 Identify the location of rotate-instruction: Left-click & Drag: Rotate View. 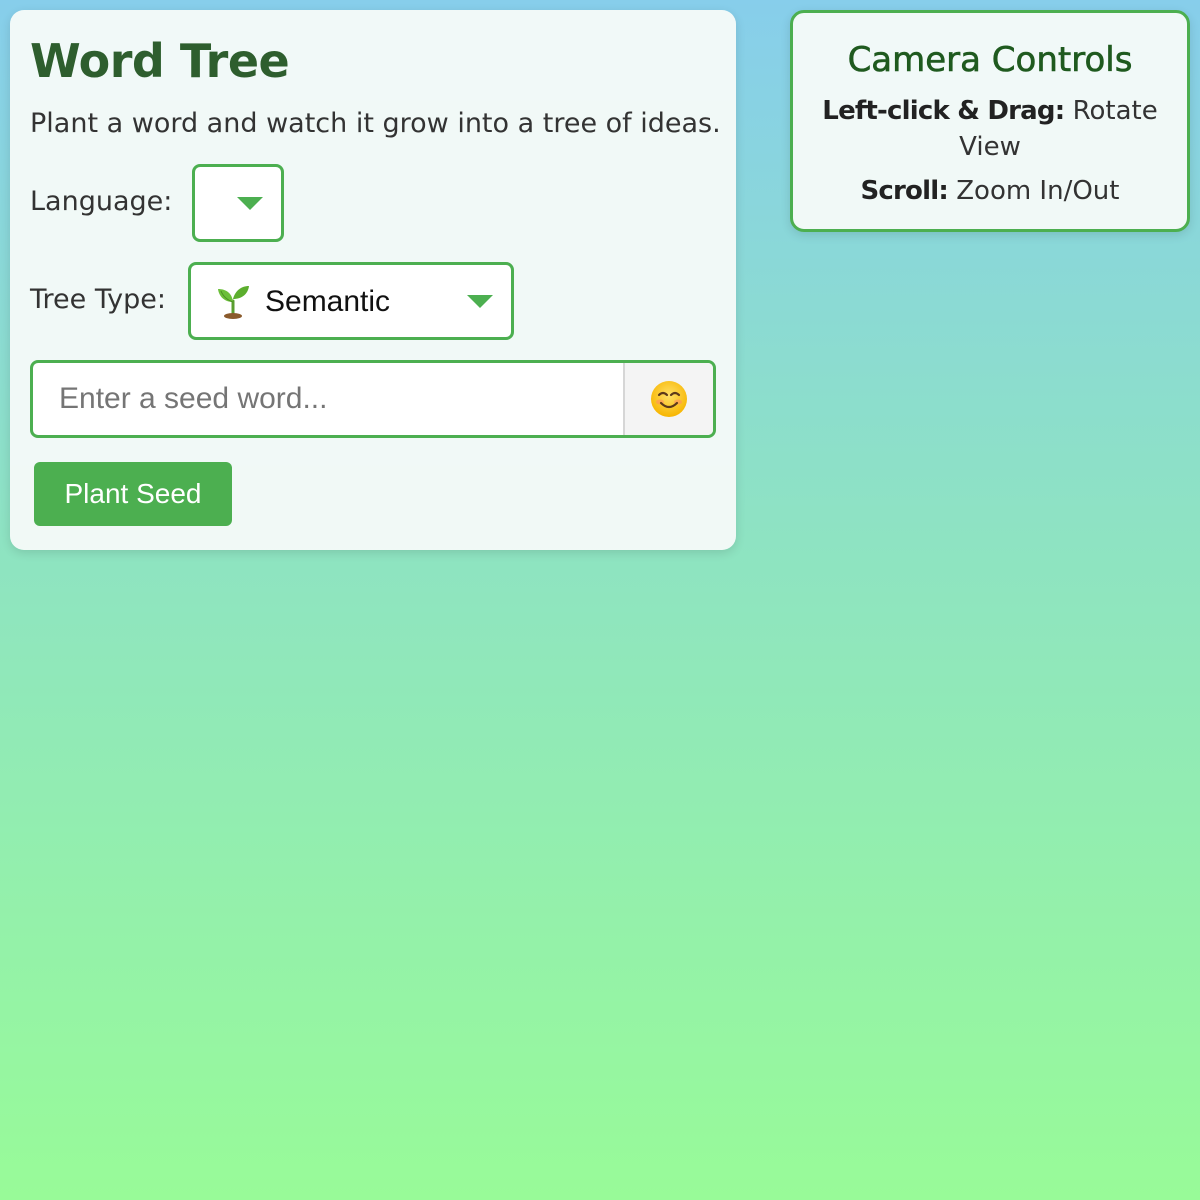
(990, 129).